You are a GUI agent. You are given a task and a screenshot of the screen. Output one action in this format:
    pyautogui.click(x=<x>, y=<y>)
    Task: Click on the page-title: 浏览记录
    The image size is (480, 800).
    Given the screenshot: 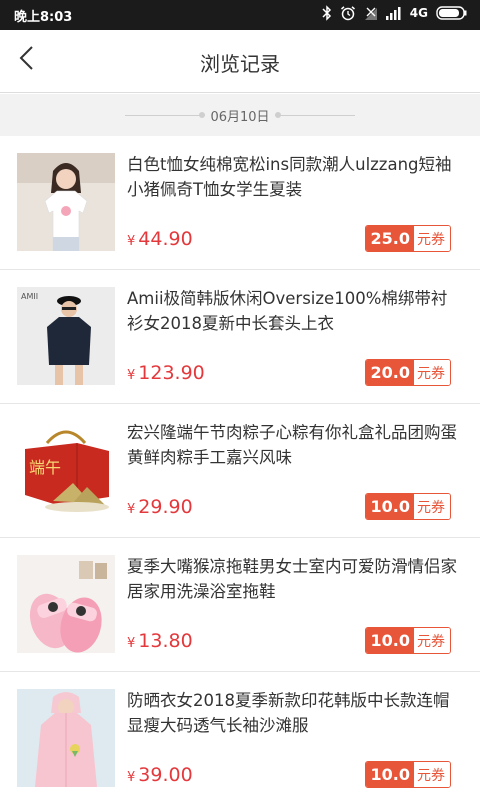 What is the action you would take?
    pyautogui.click(x=240, y=64)
    